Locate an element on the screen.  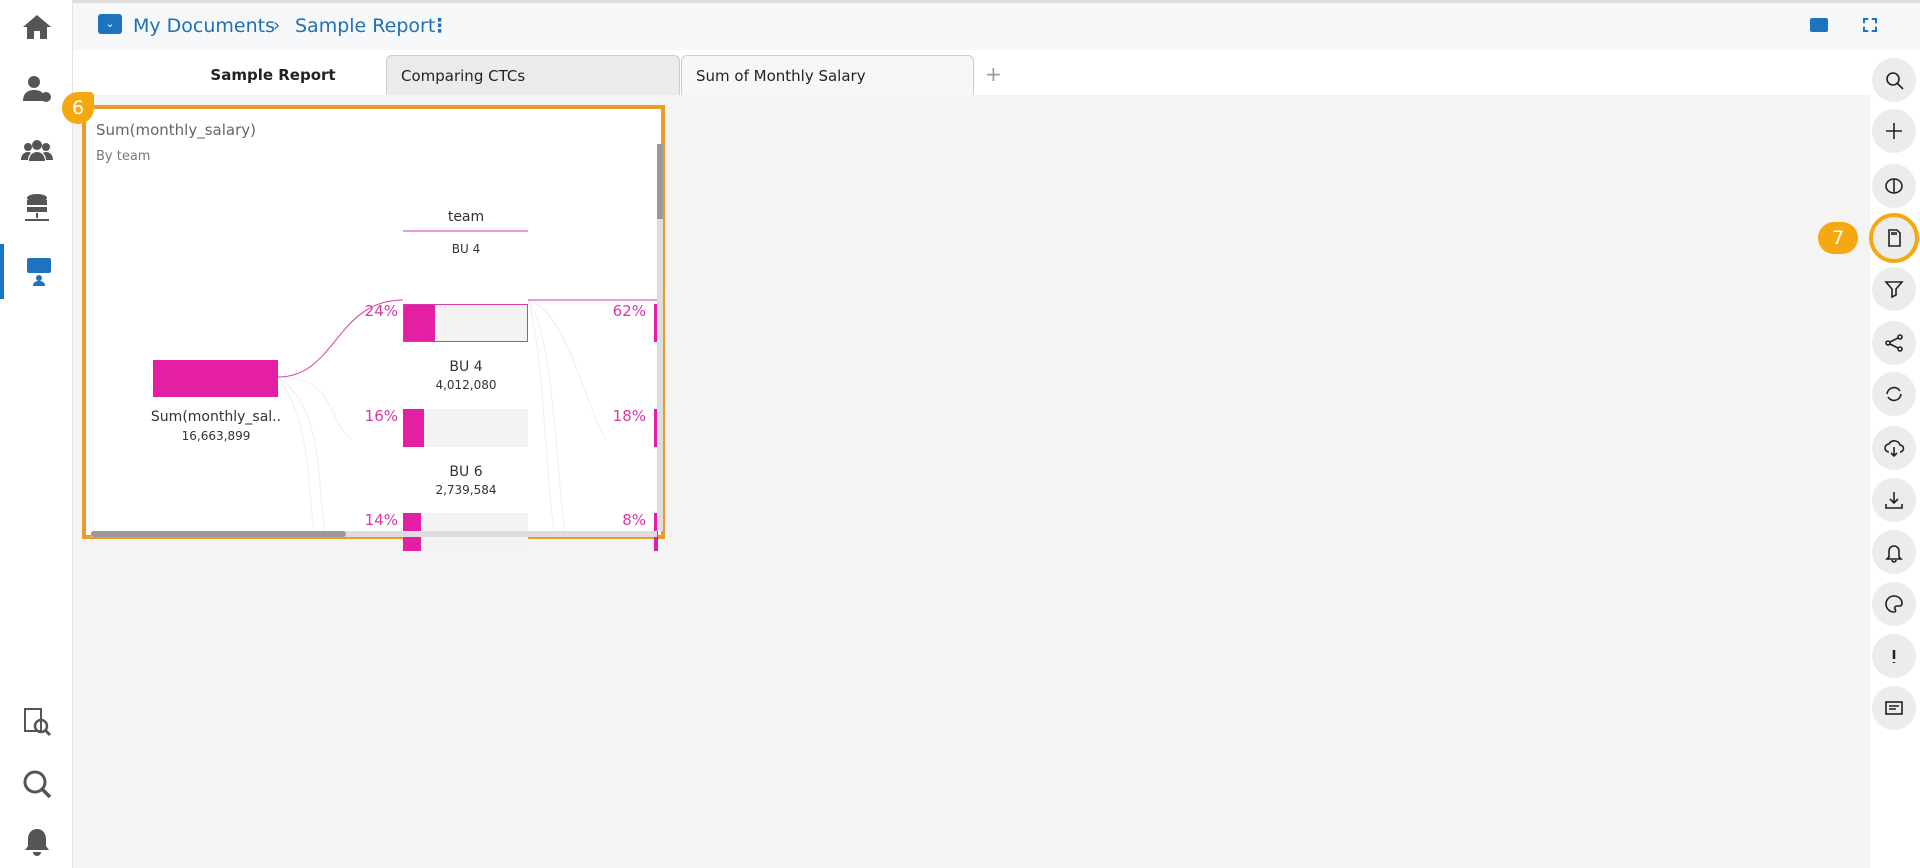
tab-sum-of-monthly-salary: Sum of Monthly Salary is located at coordinates (827, 75).